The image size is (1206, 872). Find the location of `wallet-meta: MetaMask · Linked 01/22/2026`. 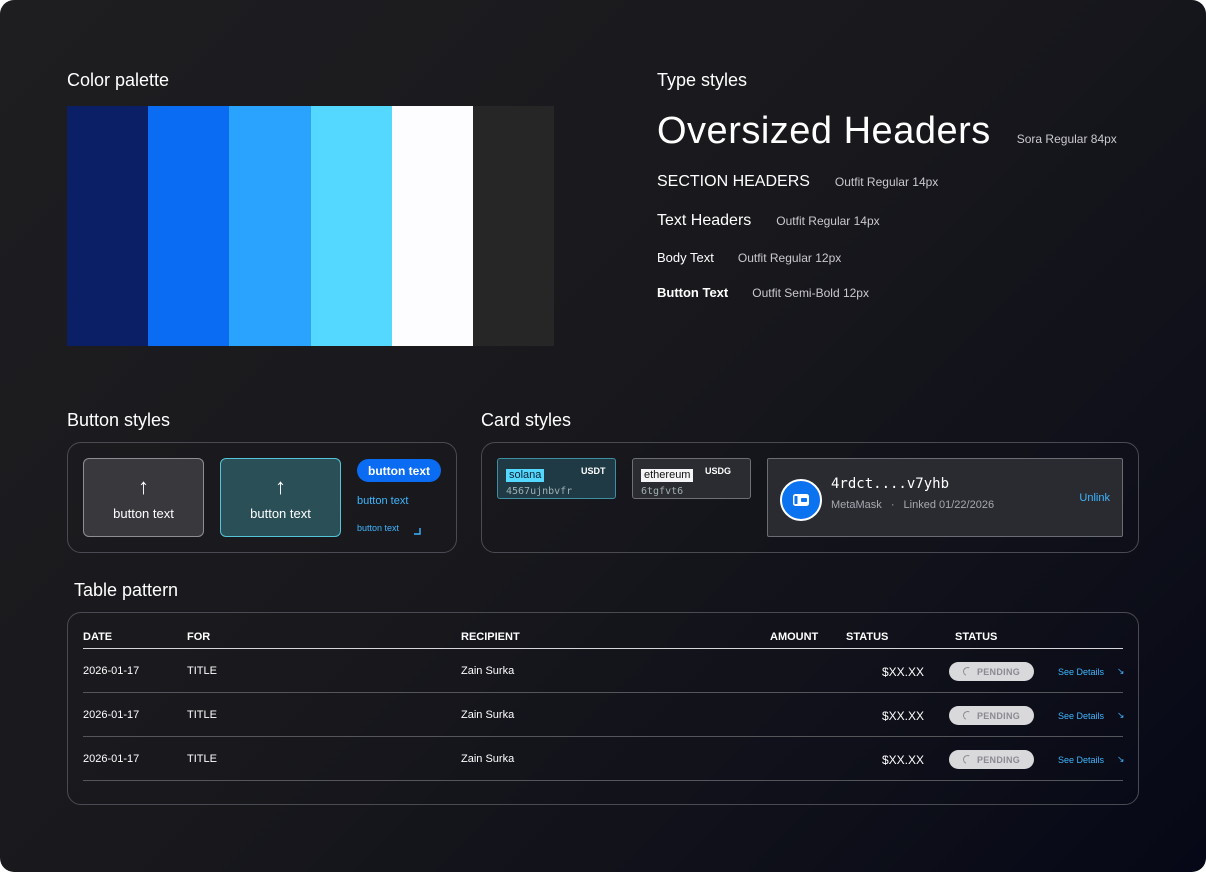

wallet-meta: MetaMask · Linked 01/22/2026 is located at coordinates (912, 505).